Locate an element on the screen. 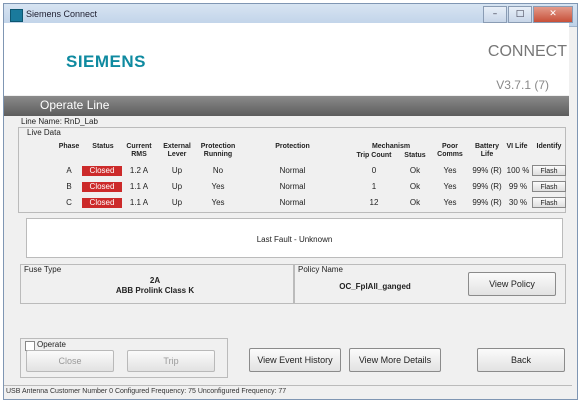 The image size is (582, 404). row-c-current: 1.1 A is located at coordinates (139, 202).